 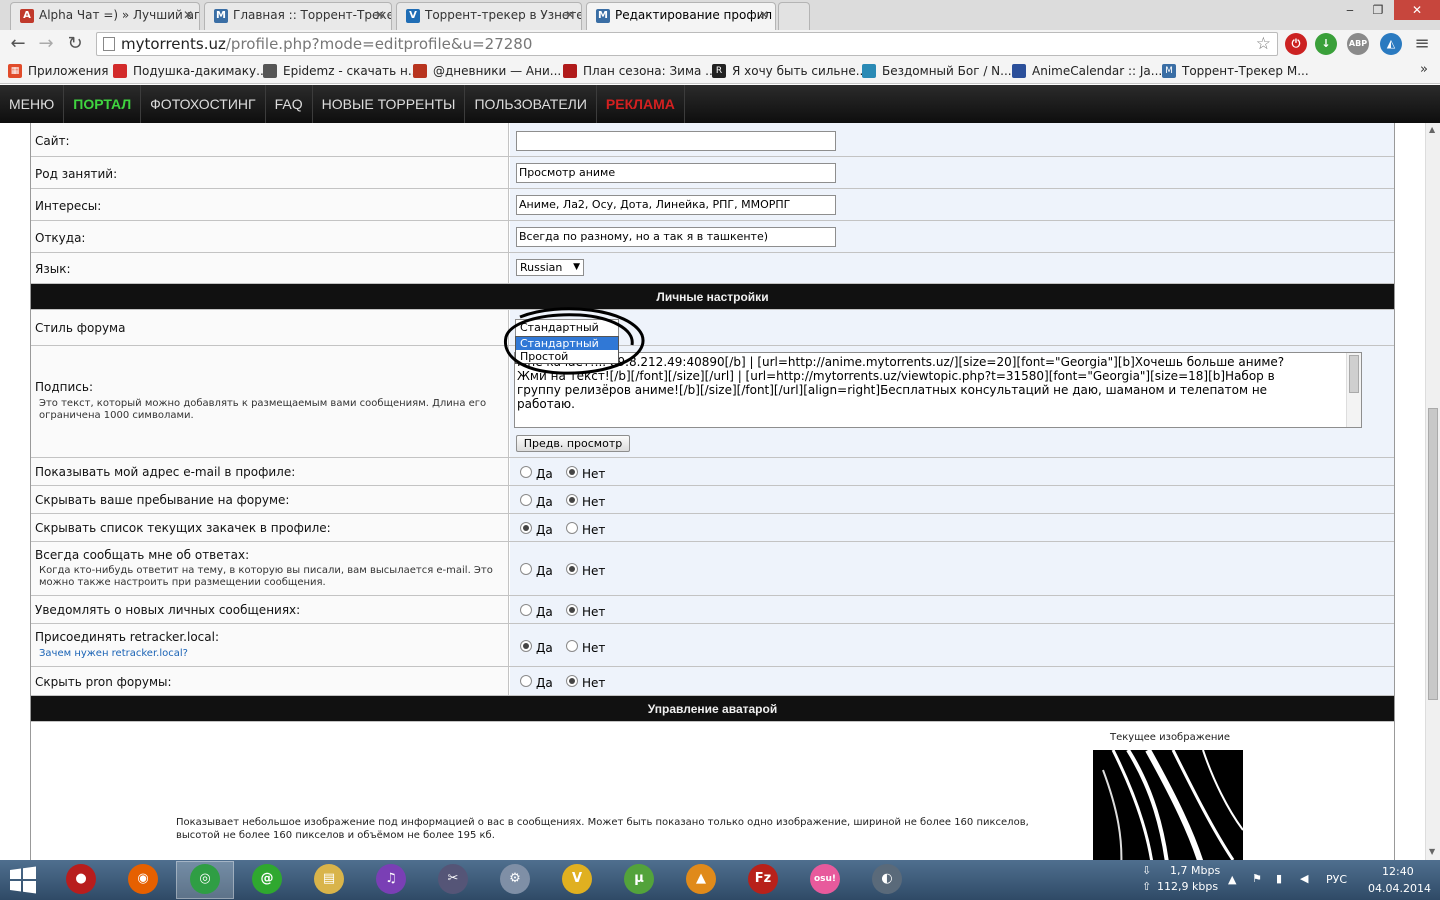 I want to click on yes-label: Да, so click(x=544, y=612).